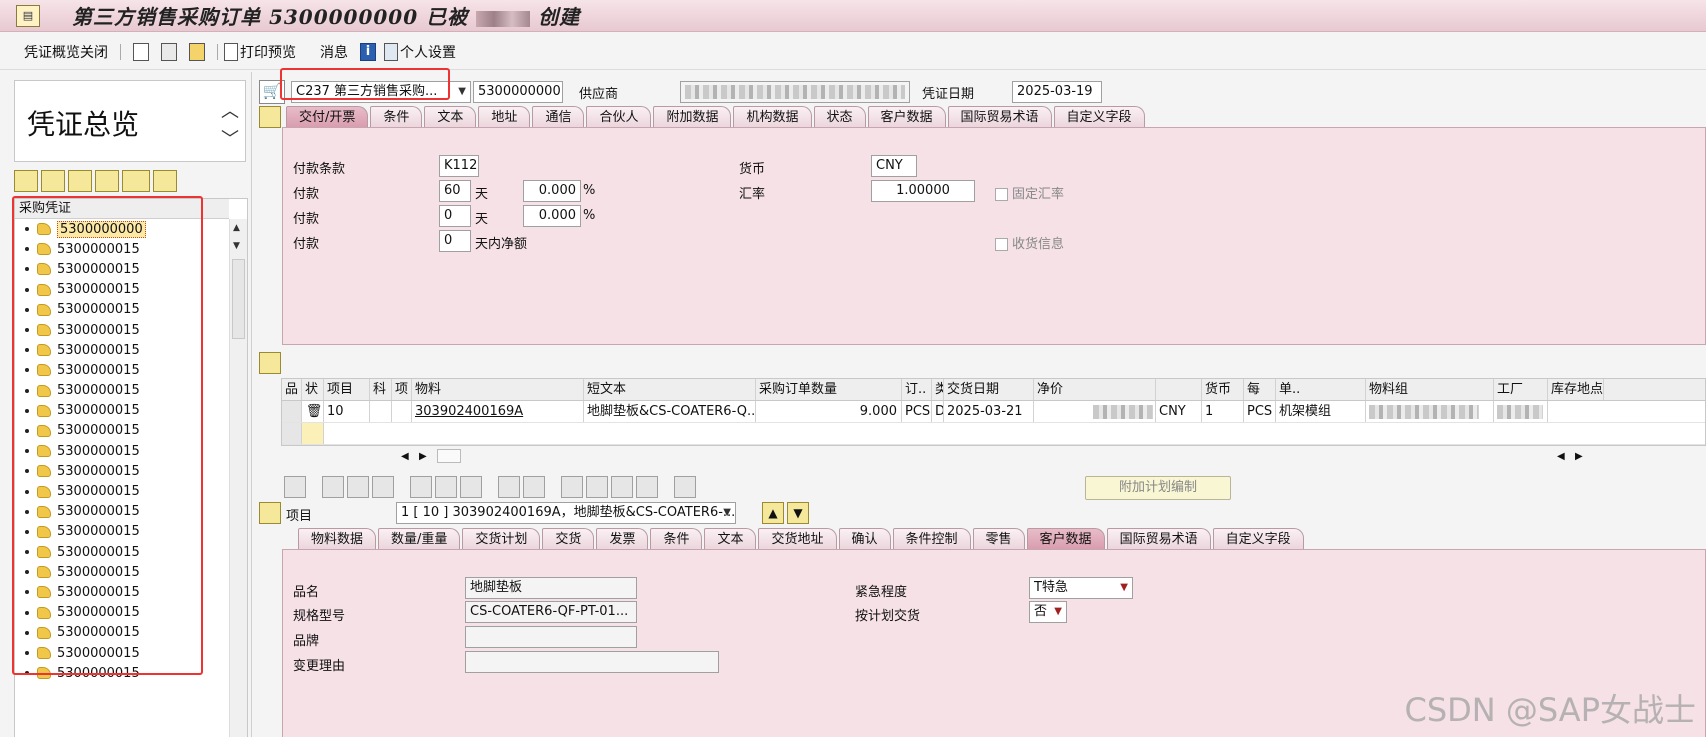 Image resolution: width=1706 pixels, height=737 pixels. What do you see at coordinates (347, 411) in the screenshot?
I see `cell-item: 10` at bounding box center [347, 411].